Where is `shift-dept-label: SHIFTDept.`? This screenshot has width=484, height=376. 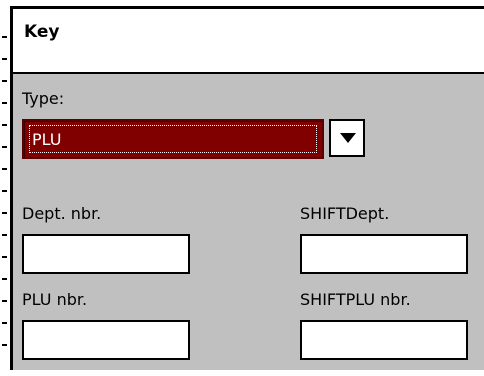
shift-dept-label: SHIFTDept. is located at coordinates (345, 213).